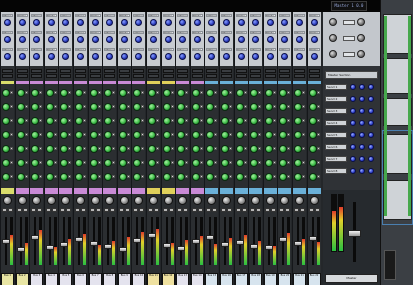 The image size is (413, 285). I want to click on channel-name: Bus 11, so click(153, 279).